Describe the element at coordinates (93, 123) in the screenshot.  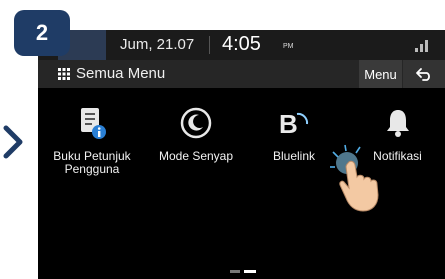
I see `manual-info-icon` at that location.